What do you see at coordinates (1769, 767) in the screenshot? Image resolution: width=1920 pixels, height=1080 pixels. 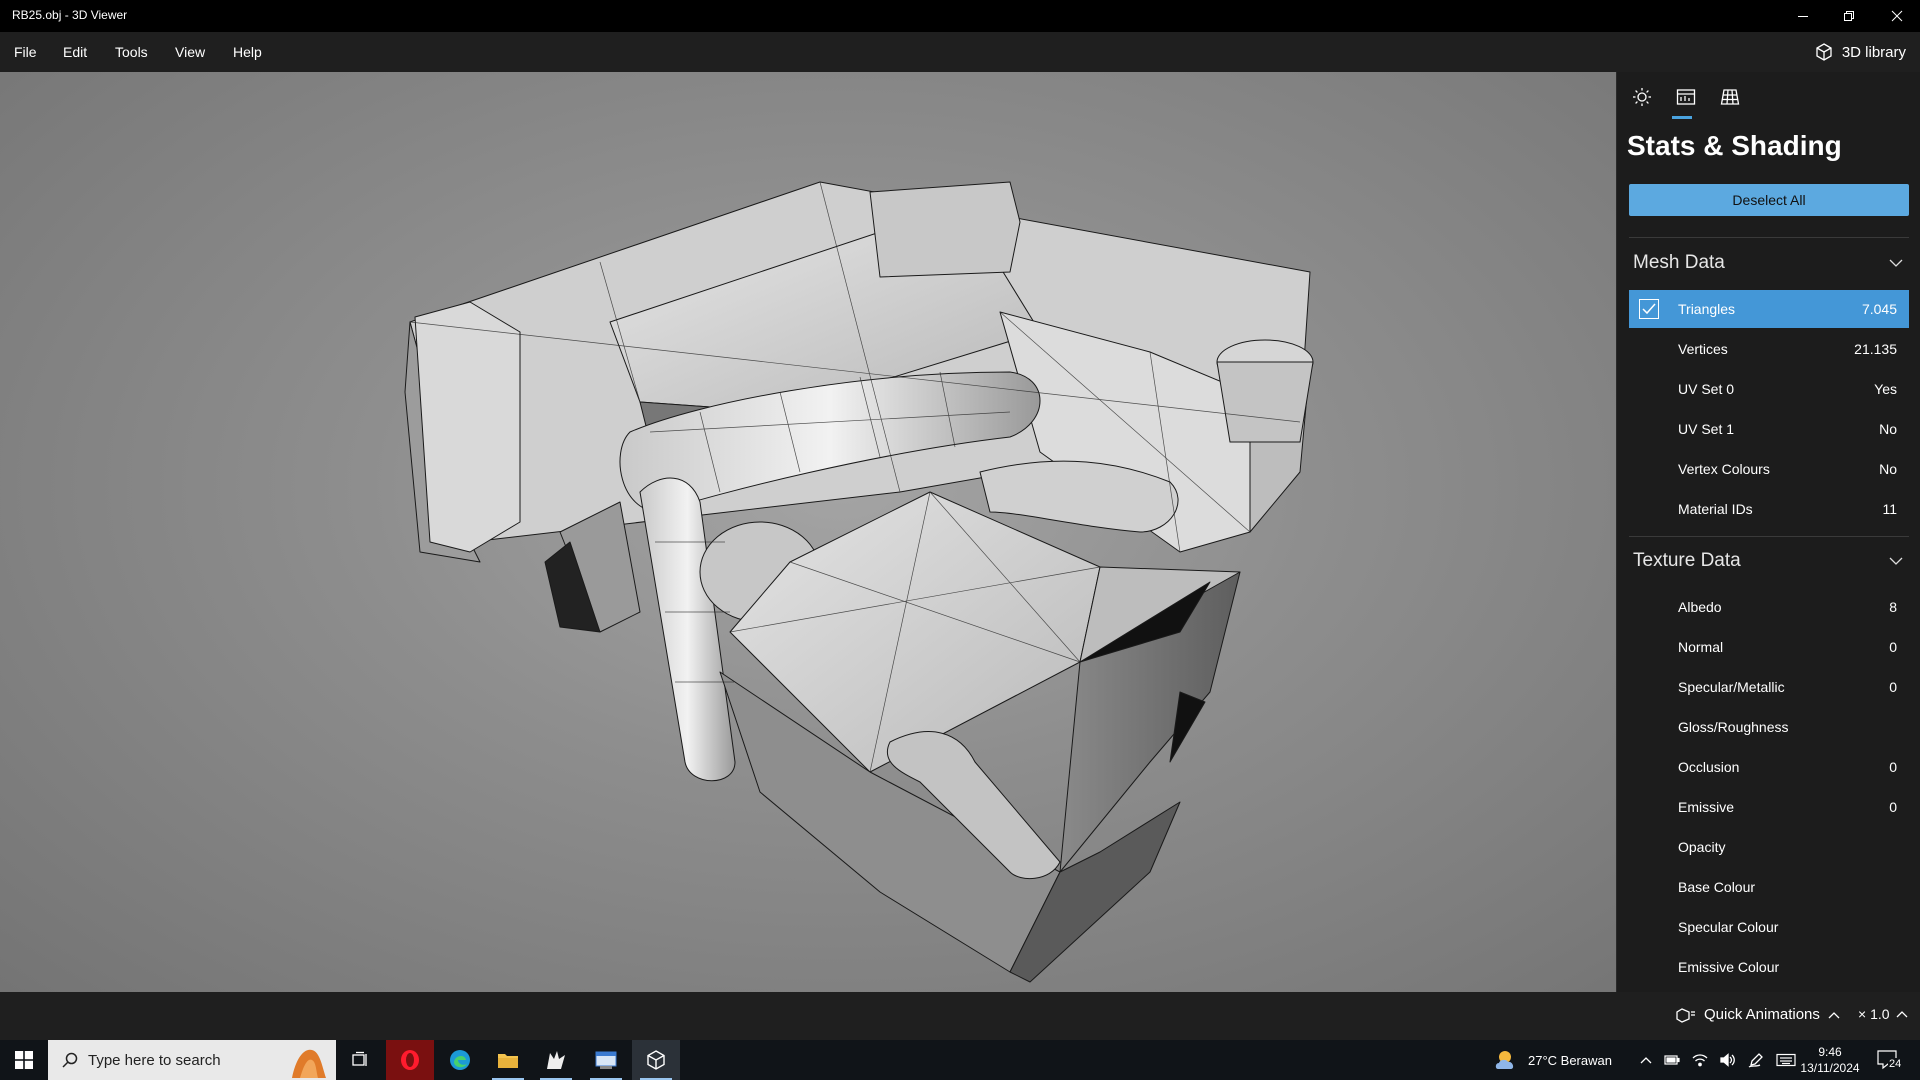 I see `texture-row-occlusion: Occlusion 0` at bounding box center [1769, 767].